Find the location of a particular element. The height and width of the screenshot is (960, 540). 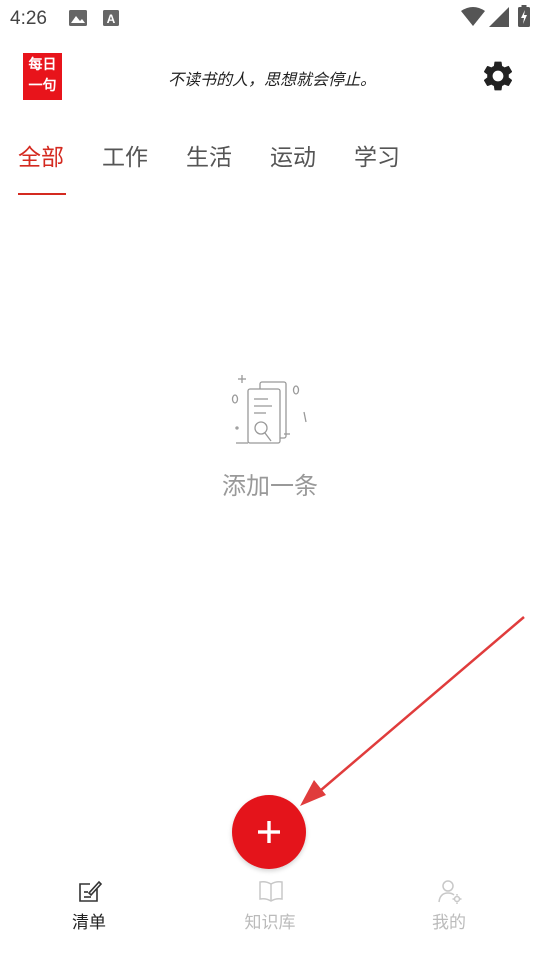

cell-signal-icon is located at coordinates (499, 17).